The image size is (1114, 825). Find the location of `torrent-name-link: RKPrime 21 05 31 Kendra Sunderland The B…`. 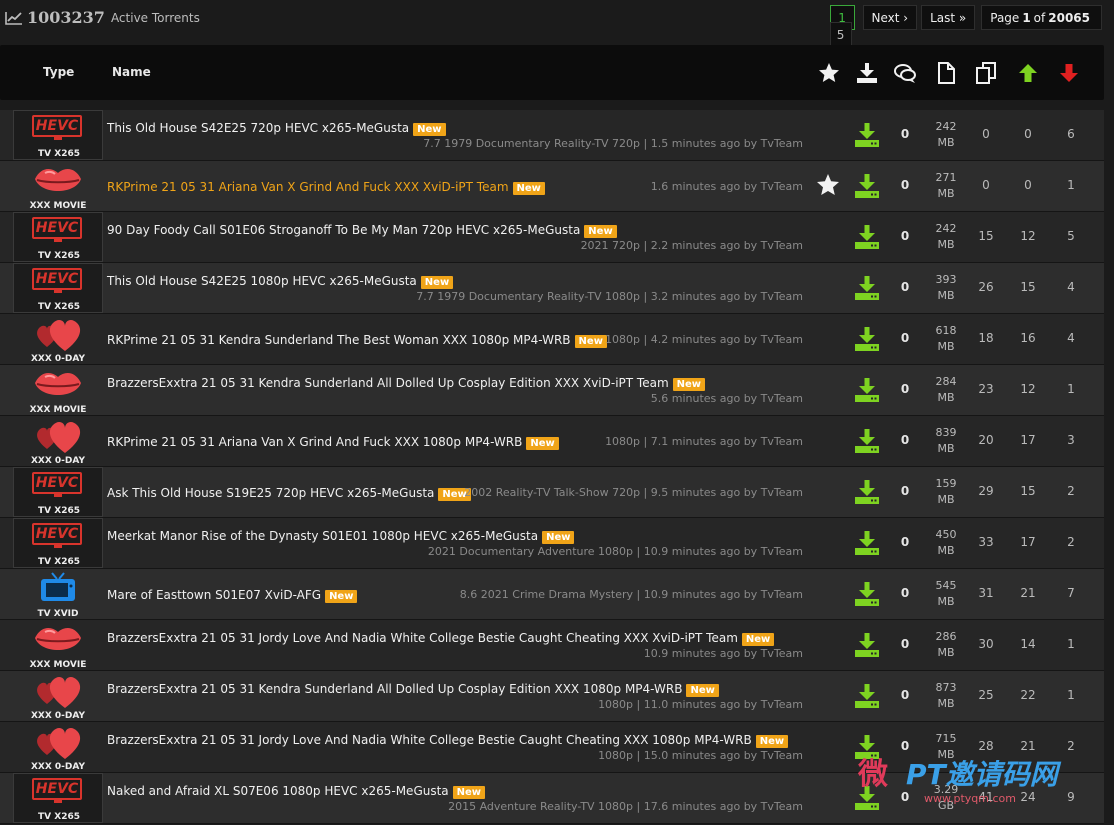

torrent-name-link: RKPrime 21 05 31 Kendra Sunderland The B… is located at coordinates (357, 340).